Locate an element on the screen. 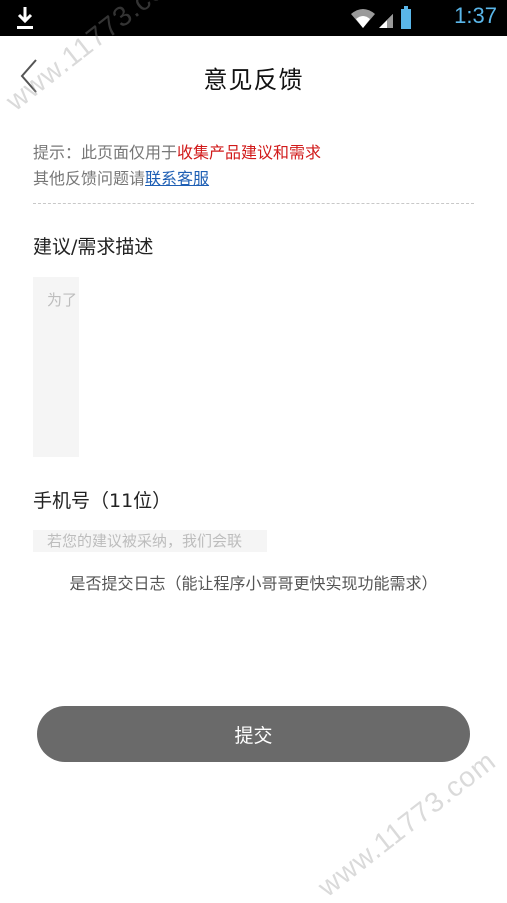 This screenshot has width=507, height=903. tip-line-2: 其他反馈问题请联系客服 is located at coordinates (177, 179).